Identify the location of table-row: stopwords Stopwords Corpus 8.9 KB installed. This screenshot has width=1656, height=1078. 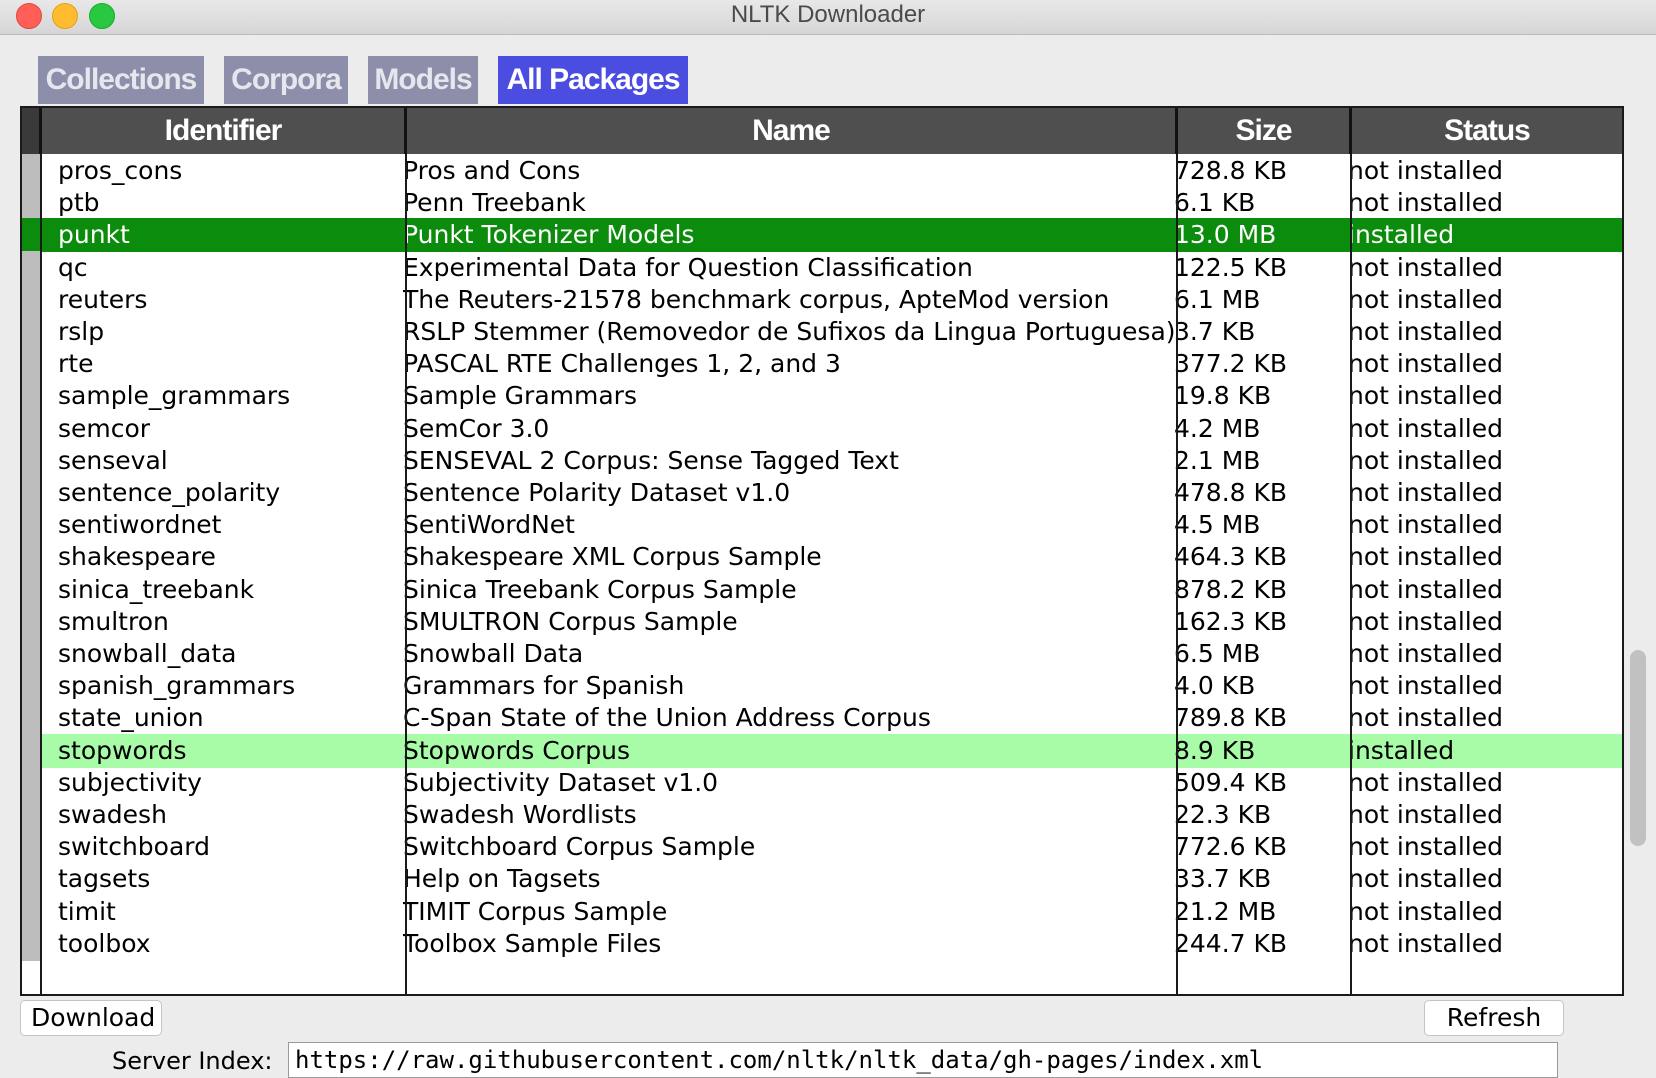
(822, 750).